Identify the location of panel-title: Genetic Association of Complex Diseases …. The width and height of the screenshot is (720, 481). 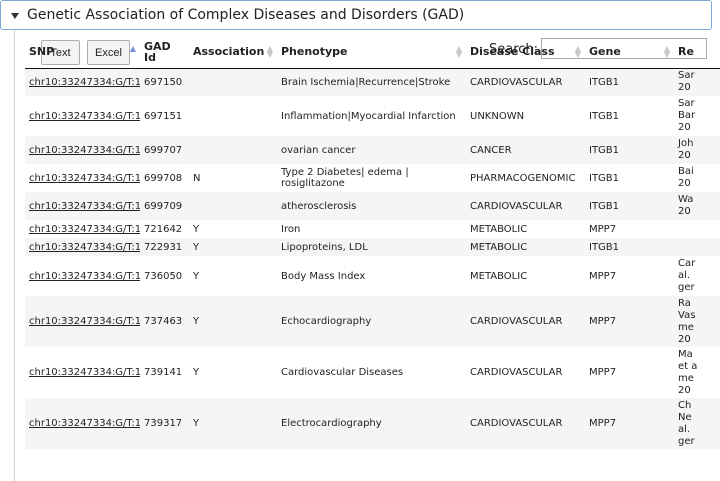
(246, 15).